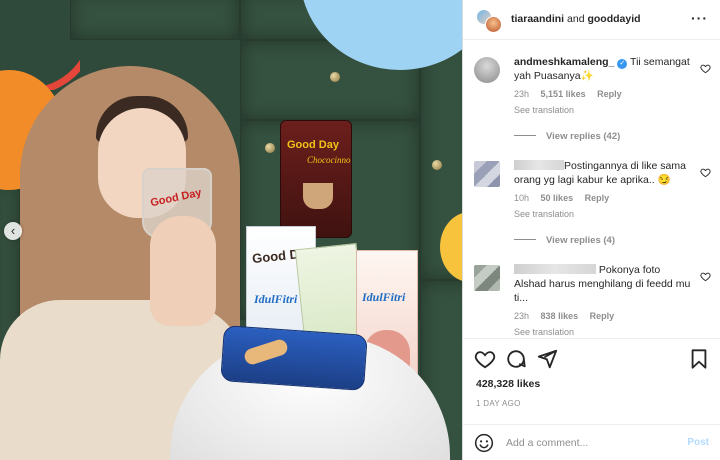  I want to click on comment-likes: 5,151 likes, so click(563, 94).